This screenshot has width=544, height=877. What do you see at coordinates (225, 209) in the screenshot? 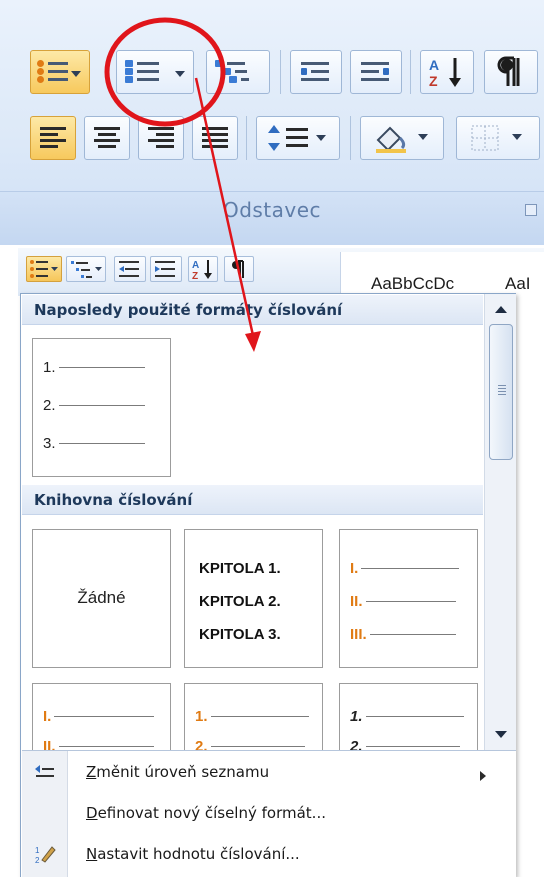
I see `annotation-arrow` at bounding box center [225, 209].